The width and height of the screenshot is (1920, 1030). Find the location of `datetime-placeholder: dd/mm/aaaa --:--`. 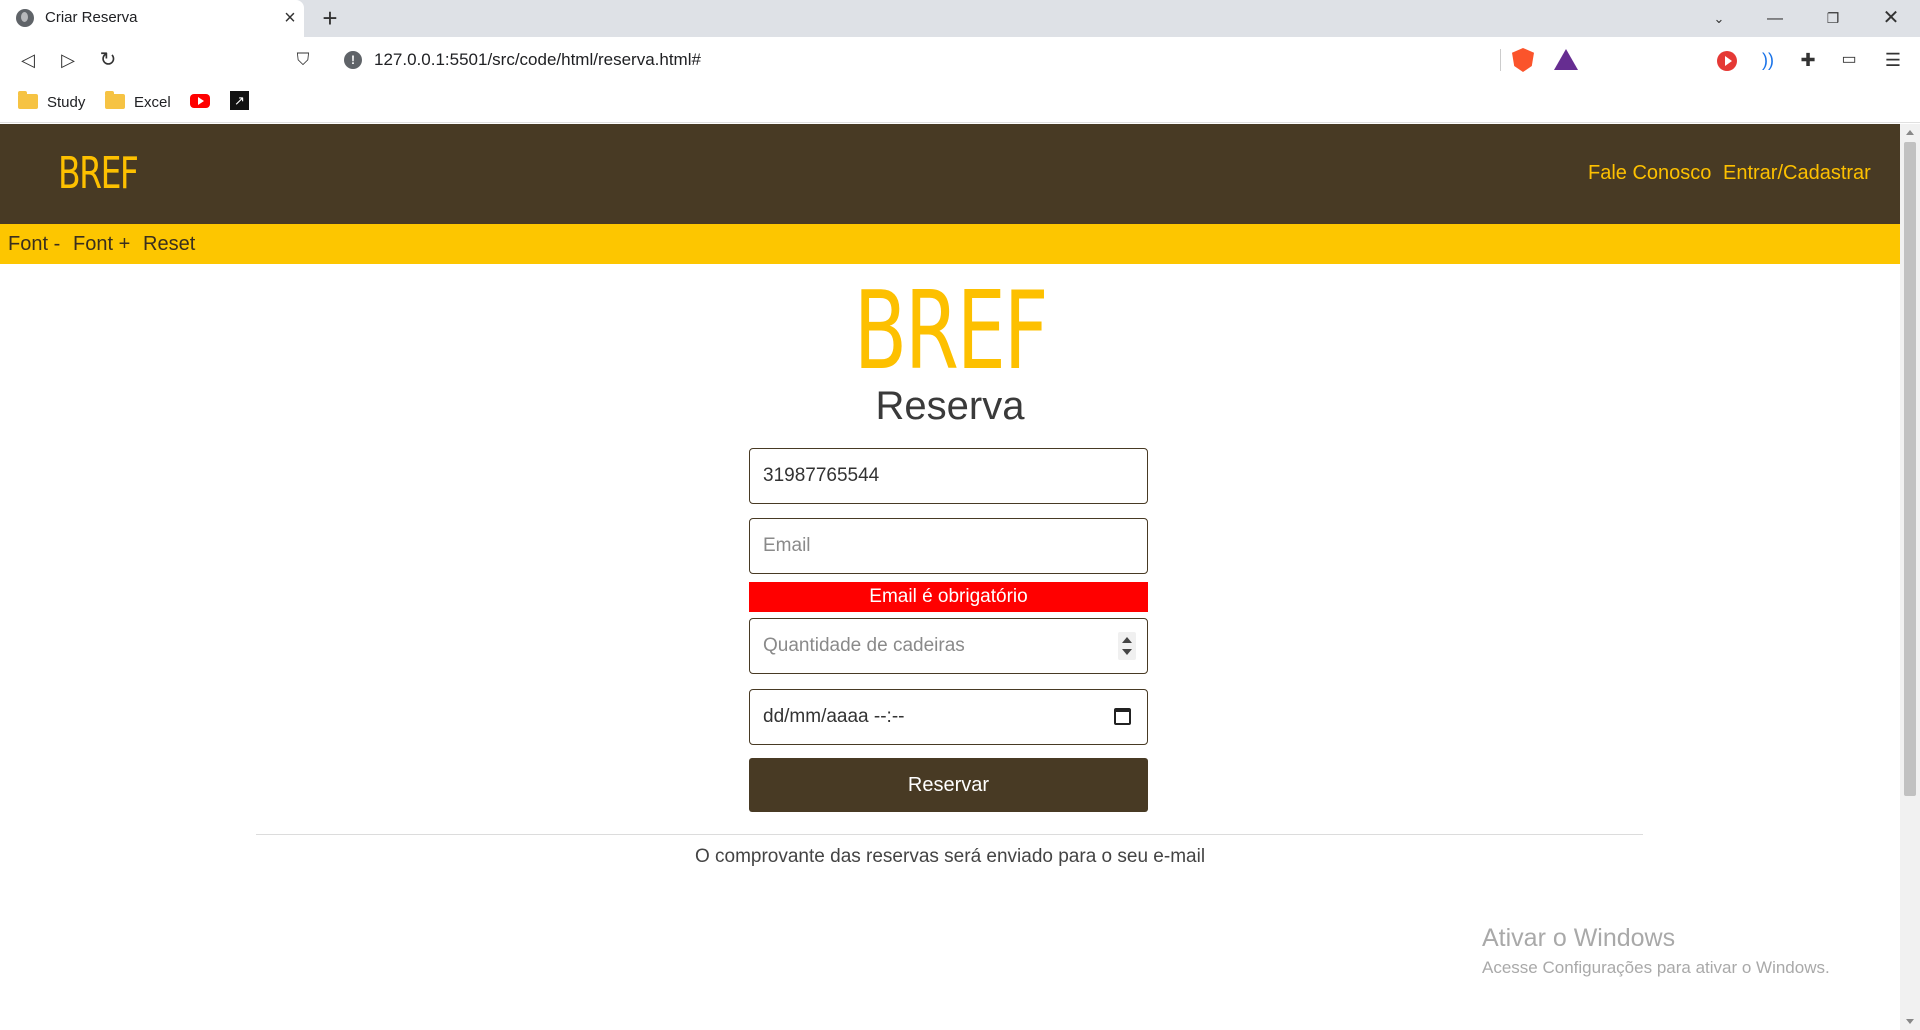

datetime-placeholder: dd/mm/aaaa --:-- is located at coordinates (834, 716).